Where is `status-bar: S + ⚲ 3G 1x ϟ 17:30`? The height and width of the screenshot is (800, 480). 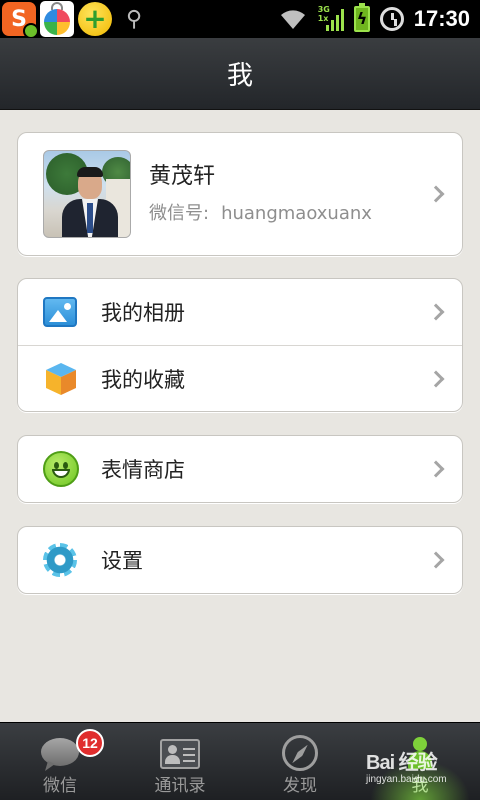
status-bar: S + ⚲ 3G 1x ϟ 17:30 is located at coordinates (240, 19).